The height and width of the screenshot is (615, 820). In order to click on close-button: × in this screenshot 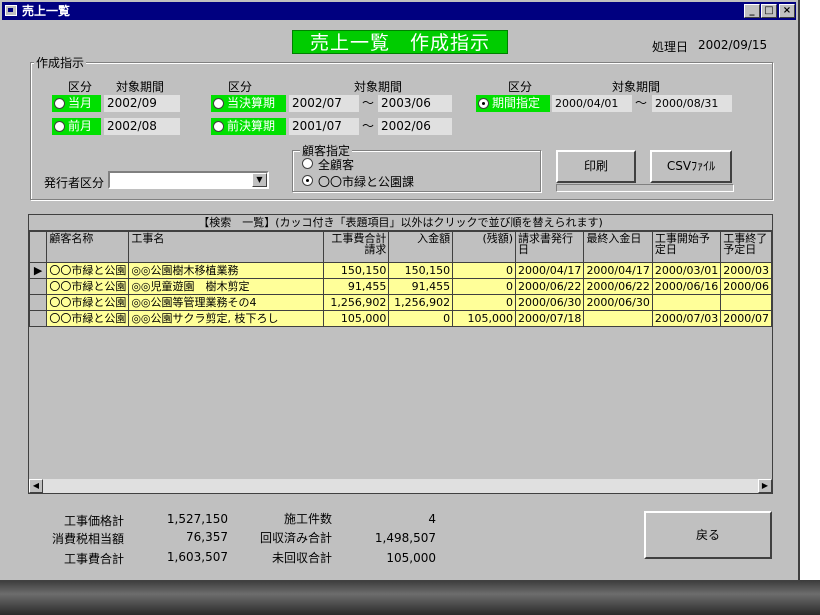, I will do `click(787, 11)`.